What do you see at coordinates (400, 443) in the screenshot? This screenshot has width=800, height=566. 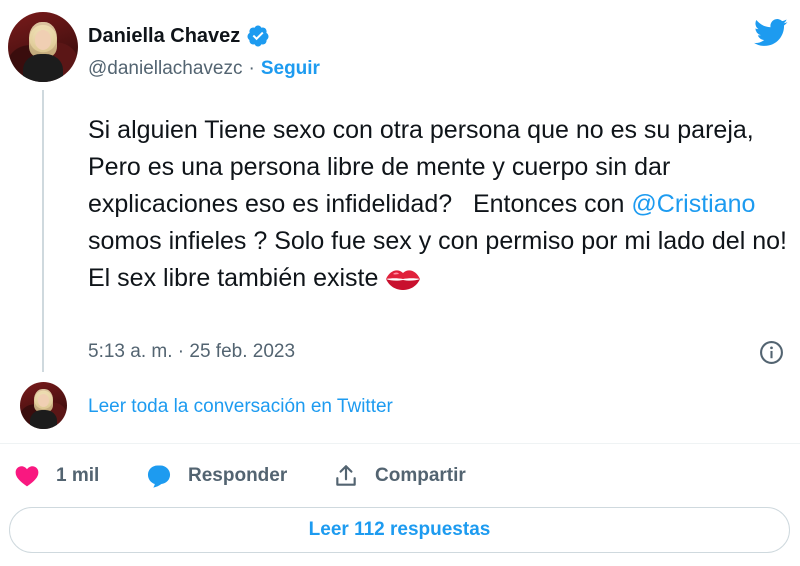 I see `divider` at bounding box center [400, 443].